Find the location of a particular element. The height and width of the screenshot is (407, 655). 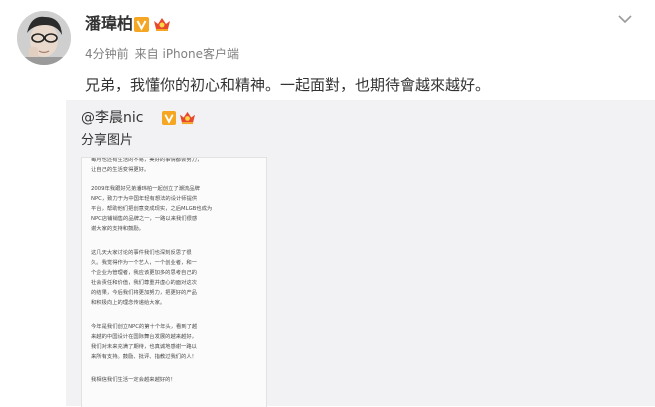

post-meta: 4分钟前 来自 iPhone客户端 is located at coordinates (162, 54).